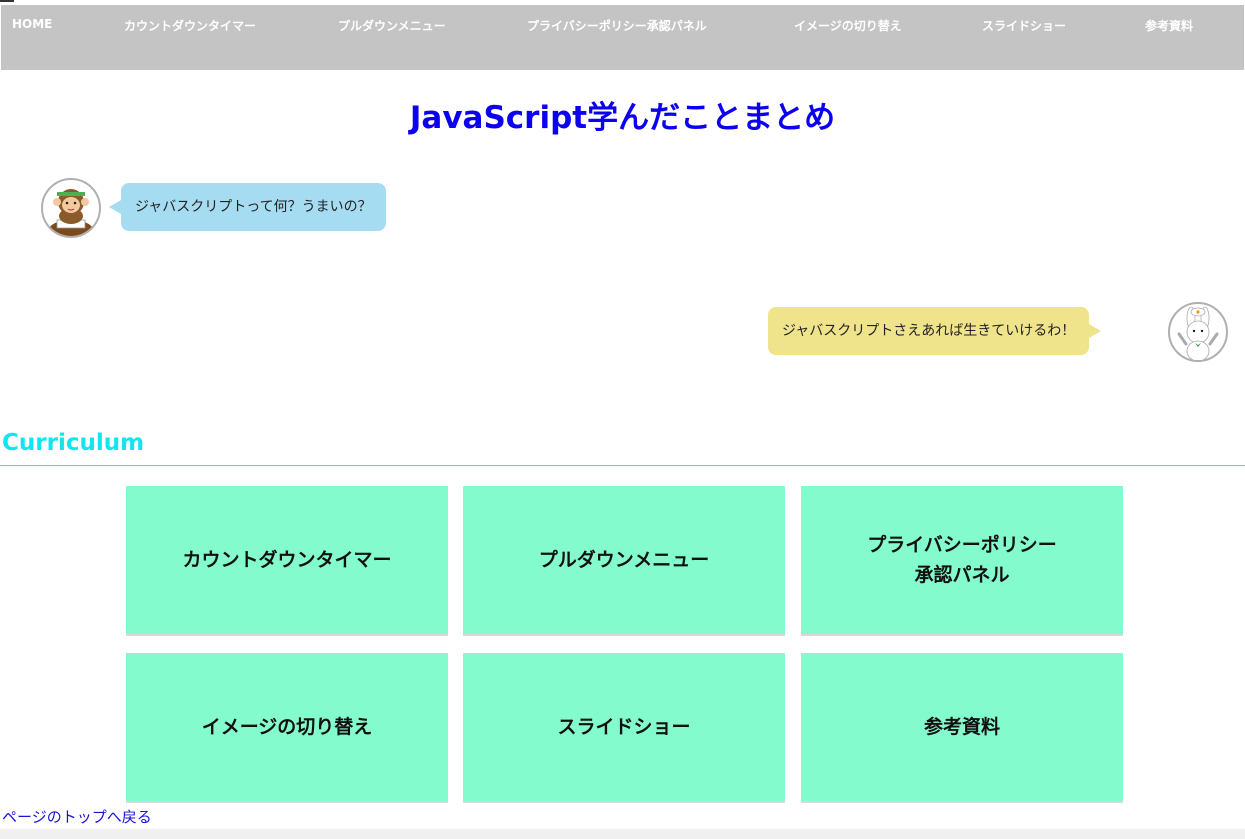 Image resolution: width=1245 pixels, height=839 pixels. I want to click on nav-item-home: HOME, so click(32, 24).